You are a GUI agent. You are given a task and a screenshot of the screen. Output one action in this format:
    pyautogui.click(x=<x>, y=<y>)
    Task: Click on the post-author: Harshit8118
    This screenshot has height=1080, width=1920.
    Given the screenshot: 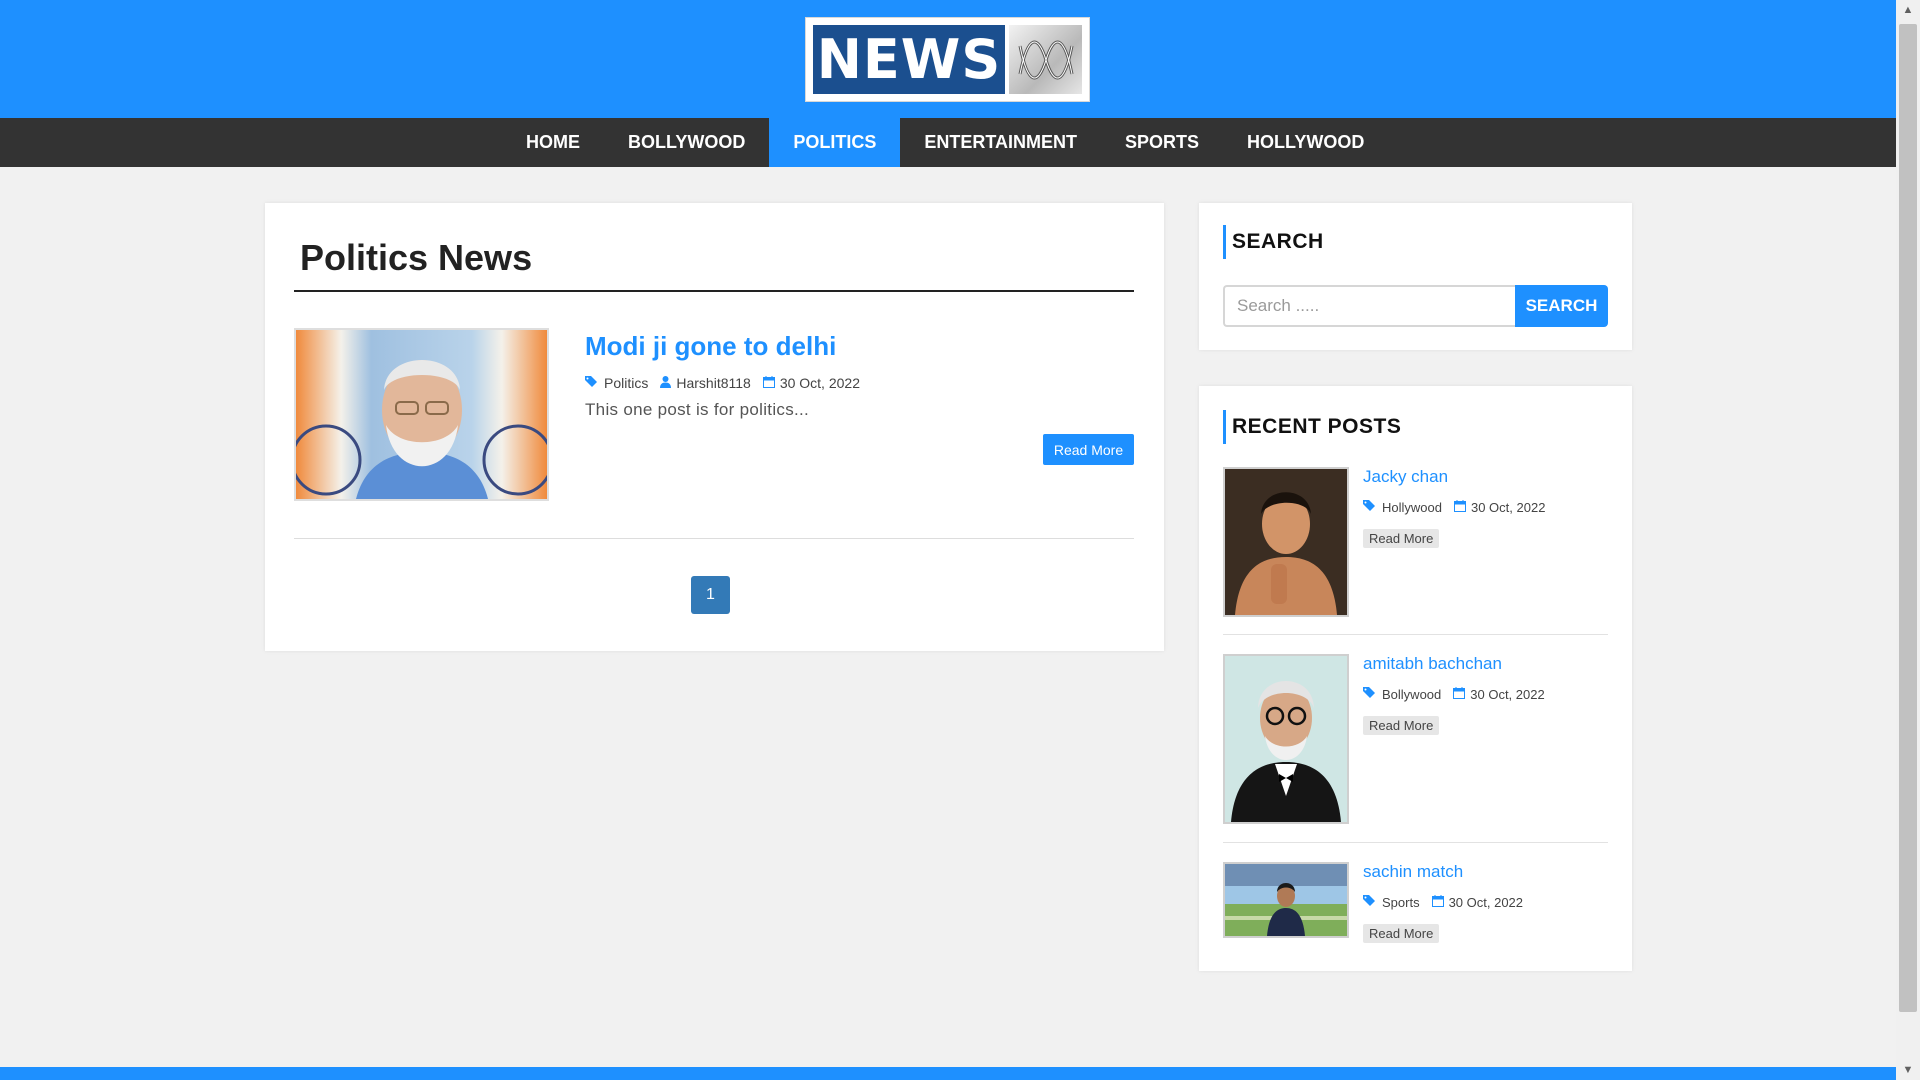 What is the action you would take?
    pyautogui.click(x=705, y=383)
    